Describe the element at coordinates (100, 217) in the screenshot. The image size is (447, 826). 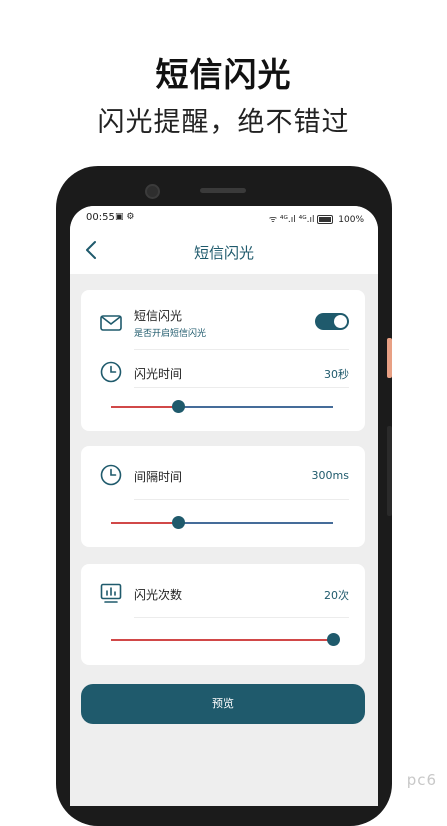
I see `status-time: 00:55` at that location.